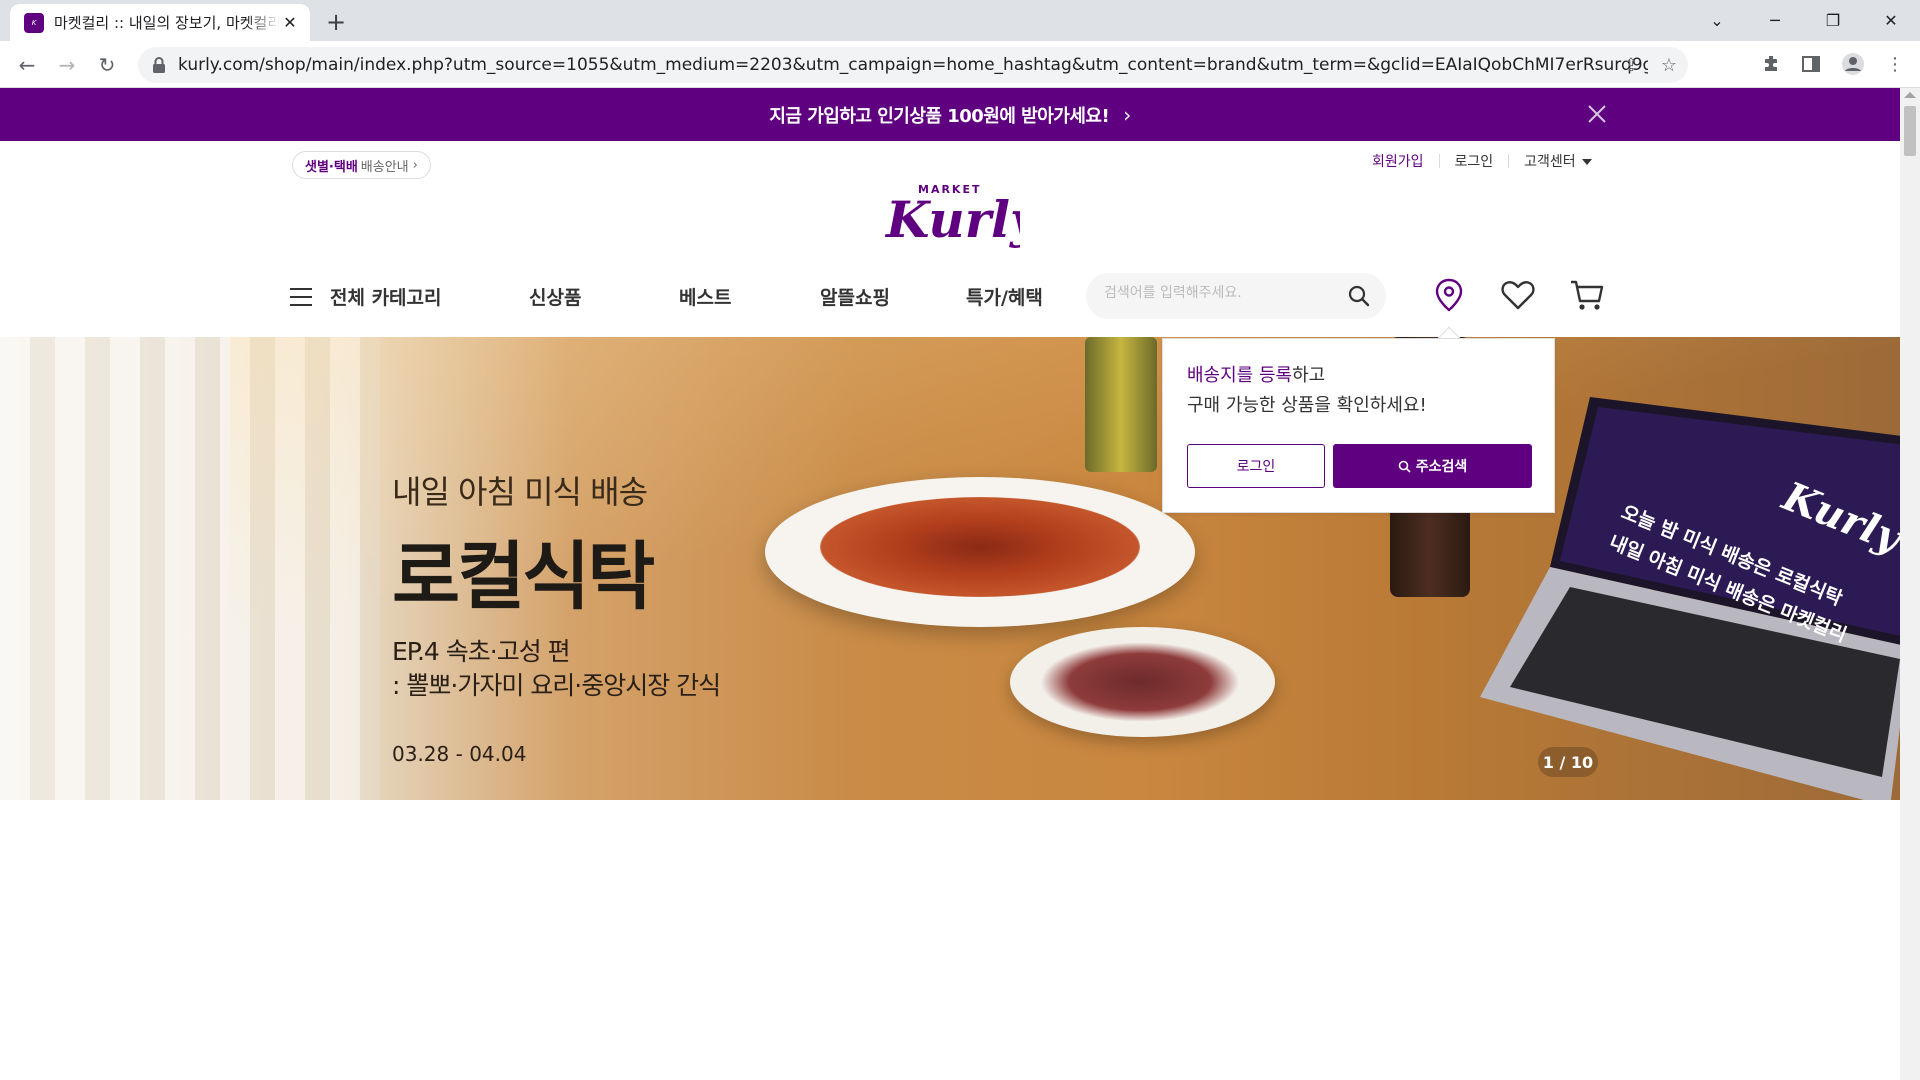 This screenshot has height=1080, width=1920. I want to click on global-nav: 전체 카테고리 신상품 베스트 알뜰쇼핑 특가/혜택, so click(950, 297).